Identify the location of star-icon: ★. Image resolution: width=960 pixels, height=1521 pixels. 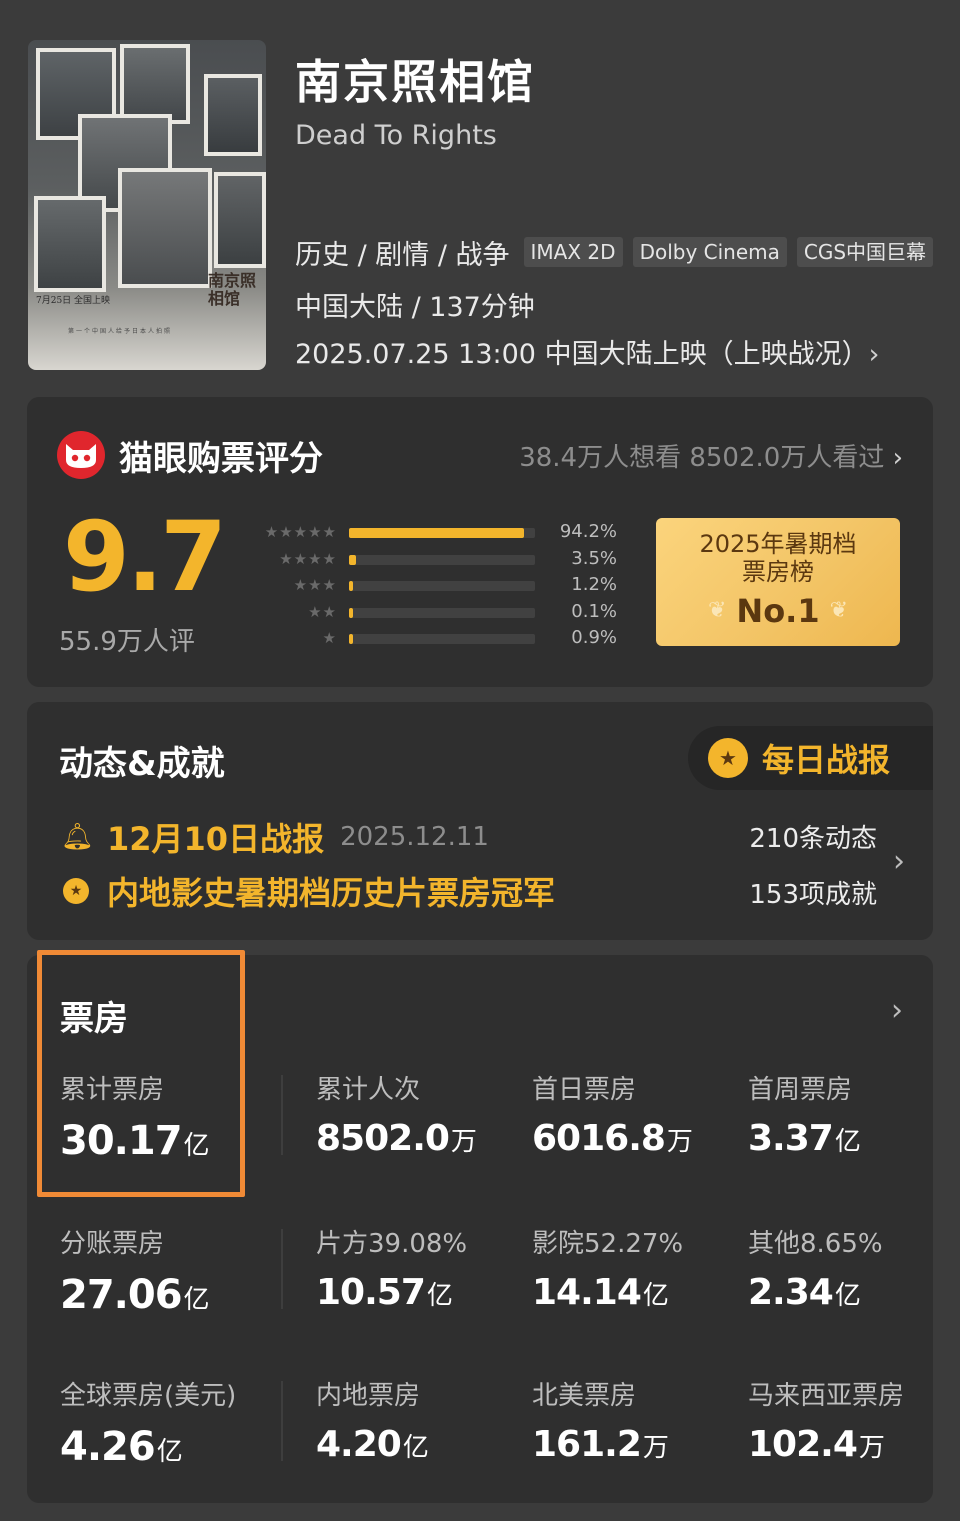
(329, 638).